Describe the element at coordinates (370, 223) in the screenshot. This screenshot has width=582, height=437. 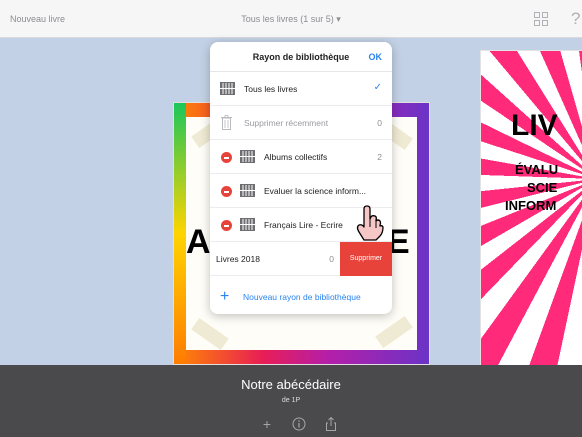
I see `hand-pointer-icon` at that location.